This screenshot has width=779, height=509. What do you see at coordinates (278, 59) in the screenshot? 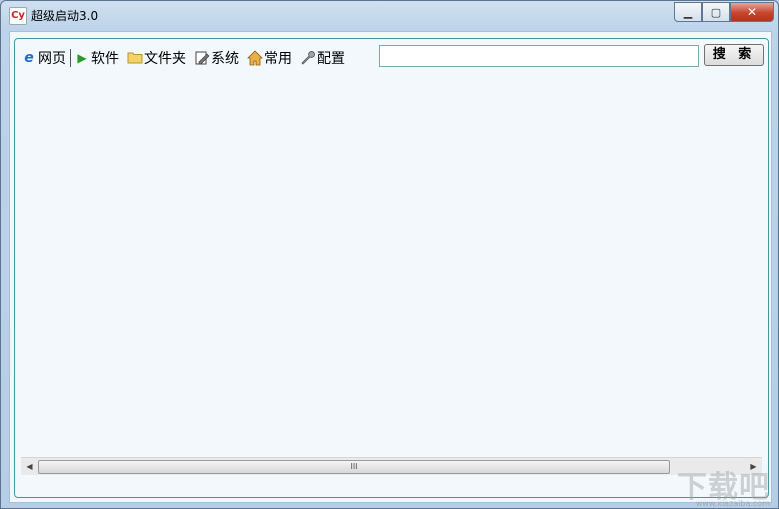
I see `toolbar-item-label: 常用` at bounding box center [278, 59].